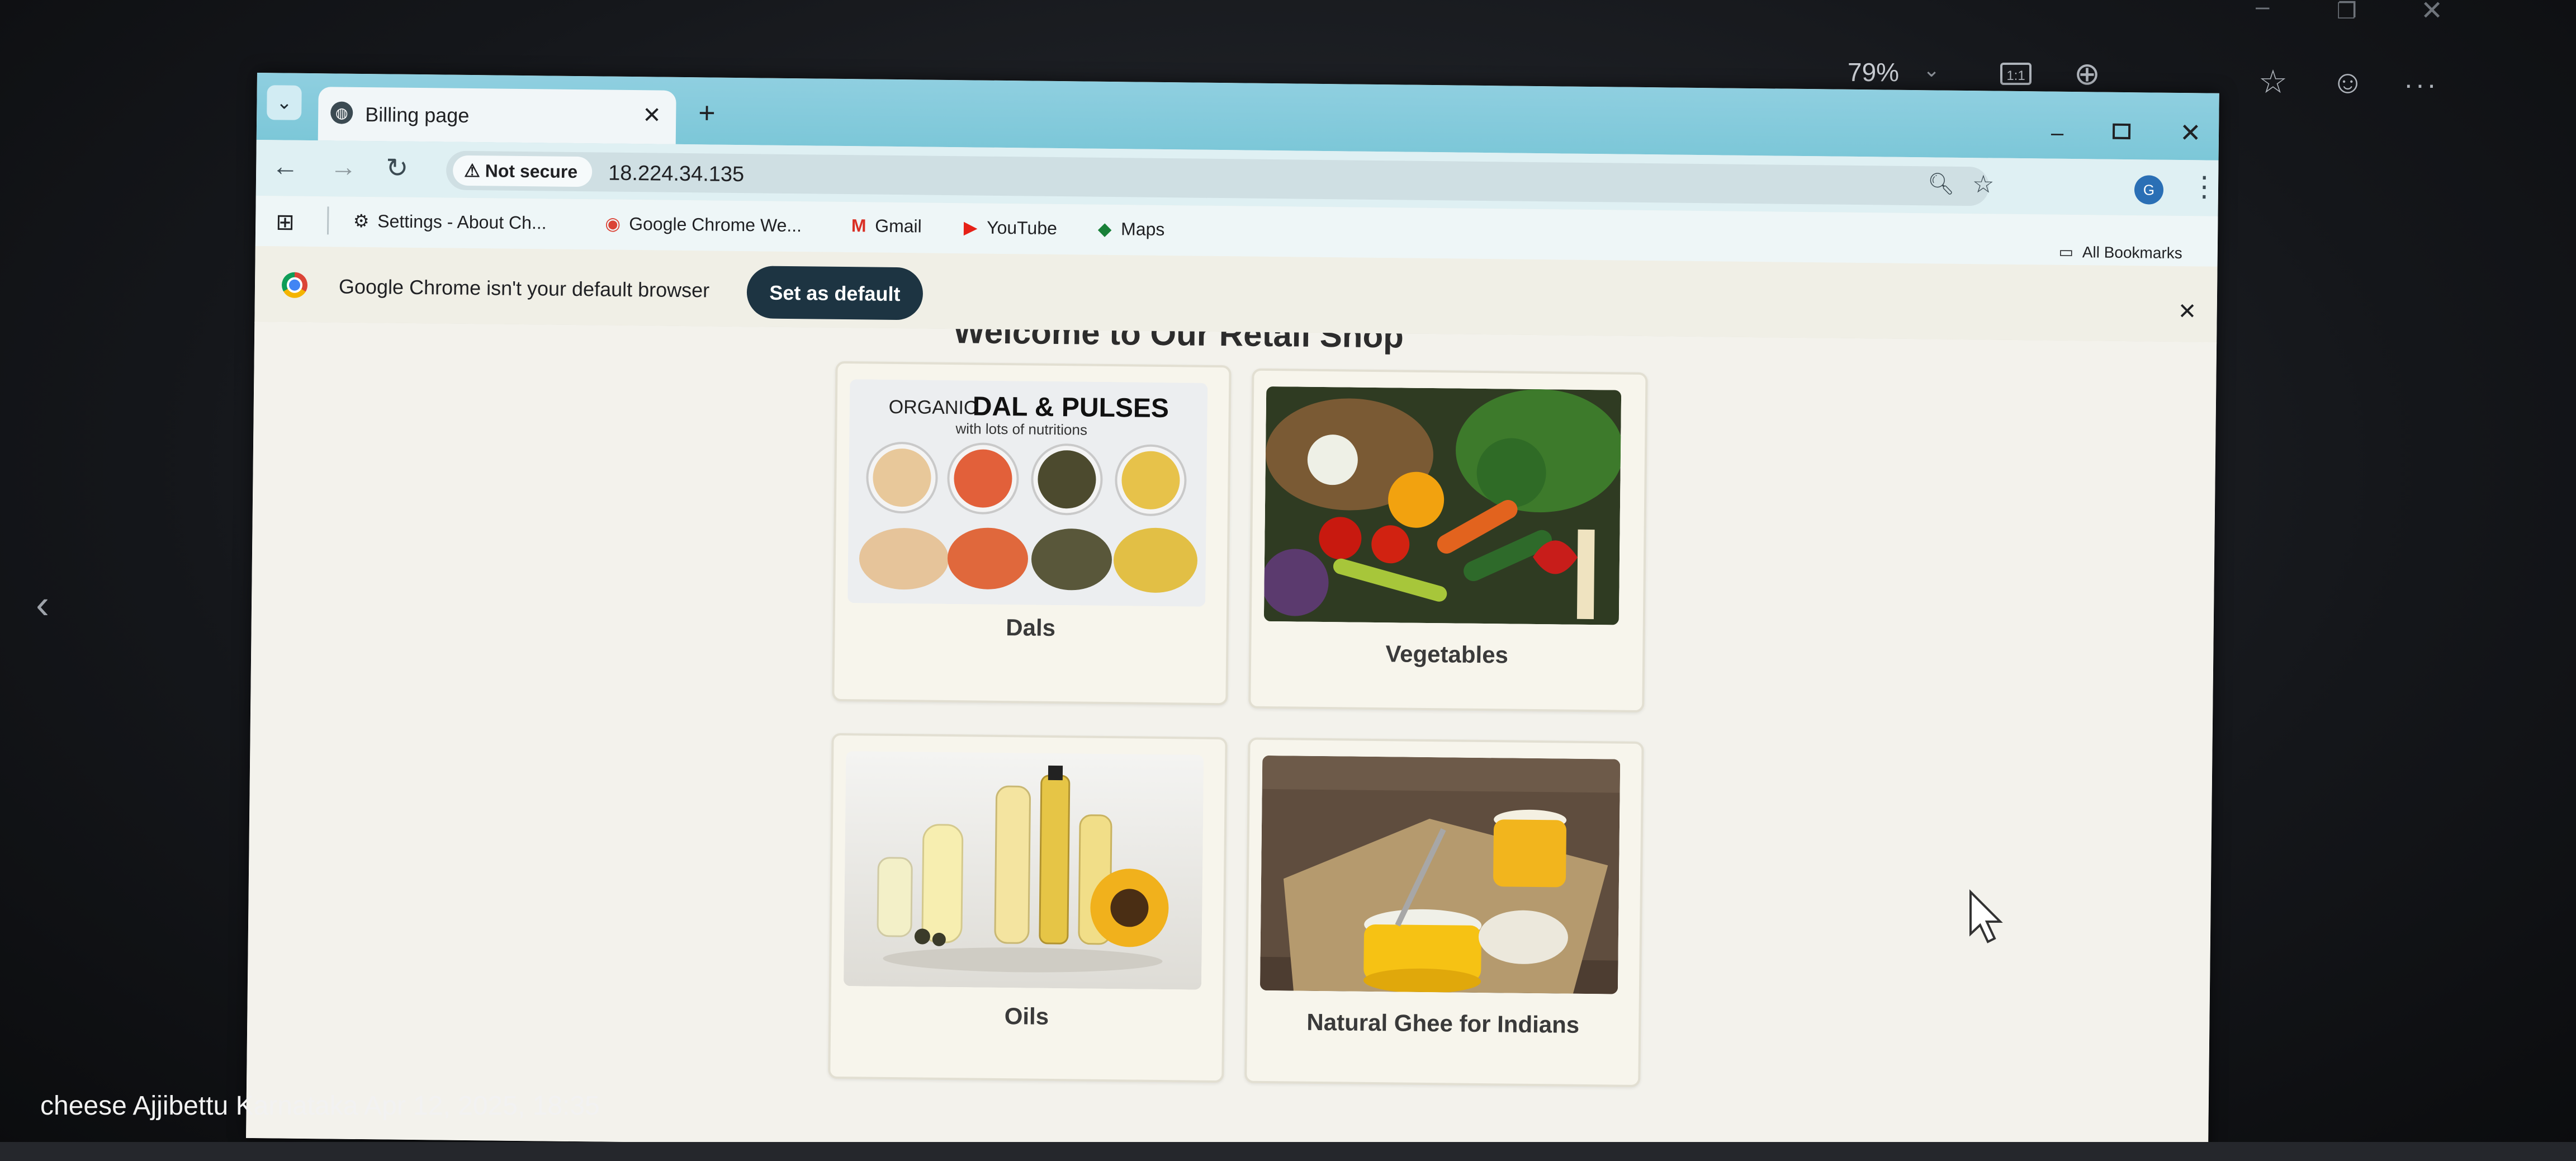 This screenshot has width=2576, height=1161. Describe the element at coordinates (1023, 871) in the screenshot. I see `oils-image` at that location.